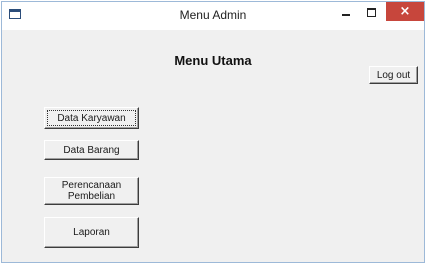  I want to click on data-barang-button: Data Barang, so click(91, 150).